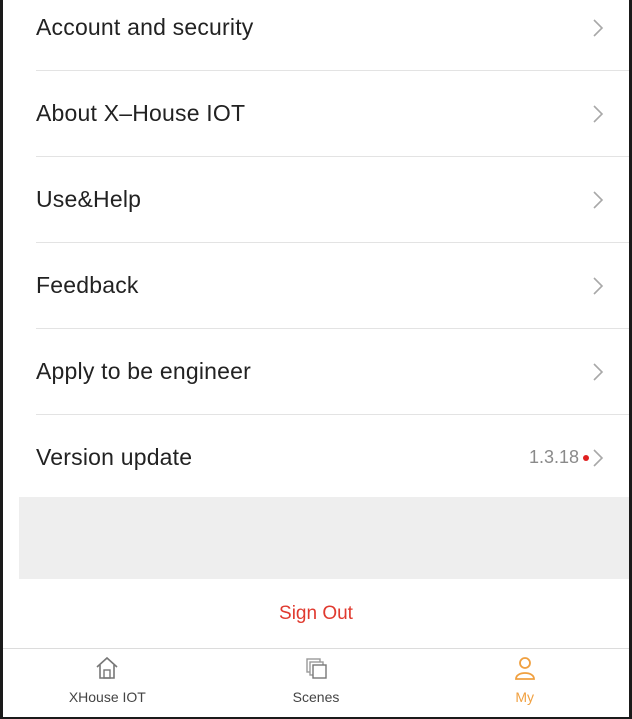 Image resolution: width=632 pixels, height=719 pixels. What do you see at coordinates (332, 35) in the screenshot?
I see `menu-item-account-security: Account and security` at bounding box center [332, 35].